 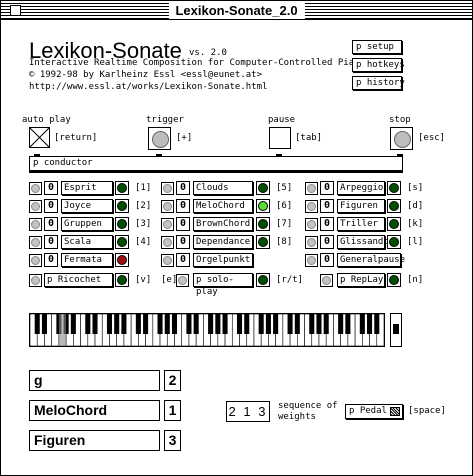 I want to click on slot-field-1: g, so click(x=94, y=380).